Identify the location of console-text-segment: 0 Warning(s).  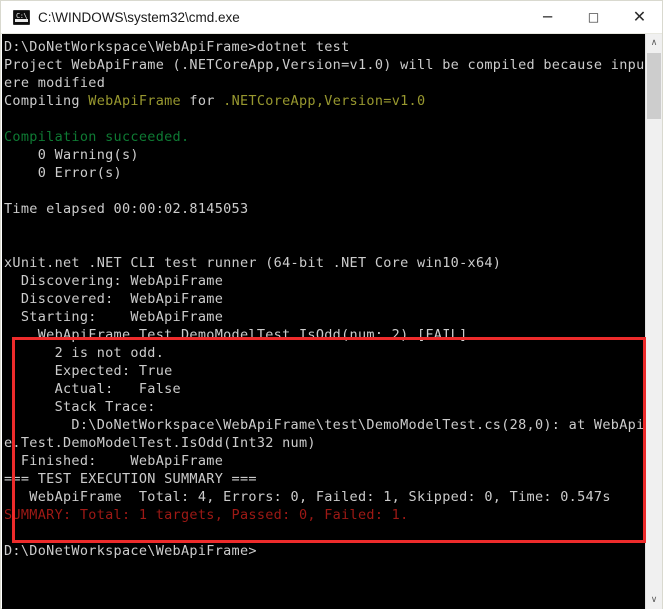
(71, 155).